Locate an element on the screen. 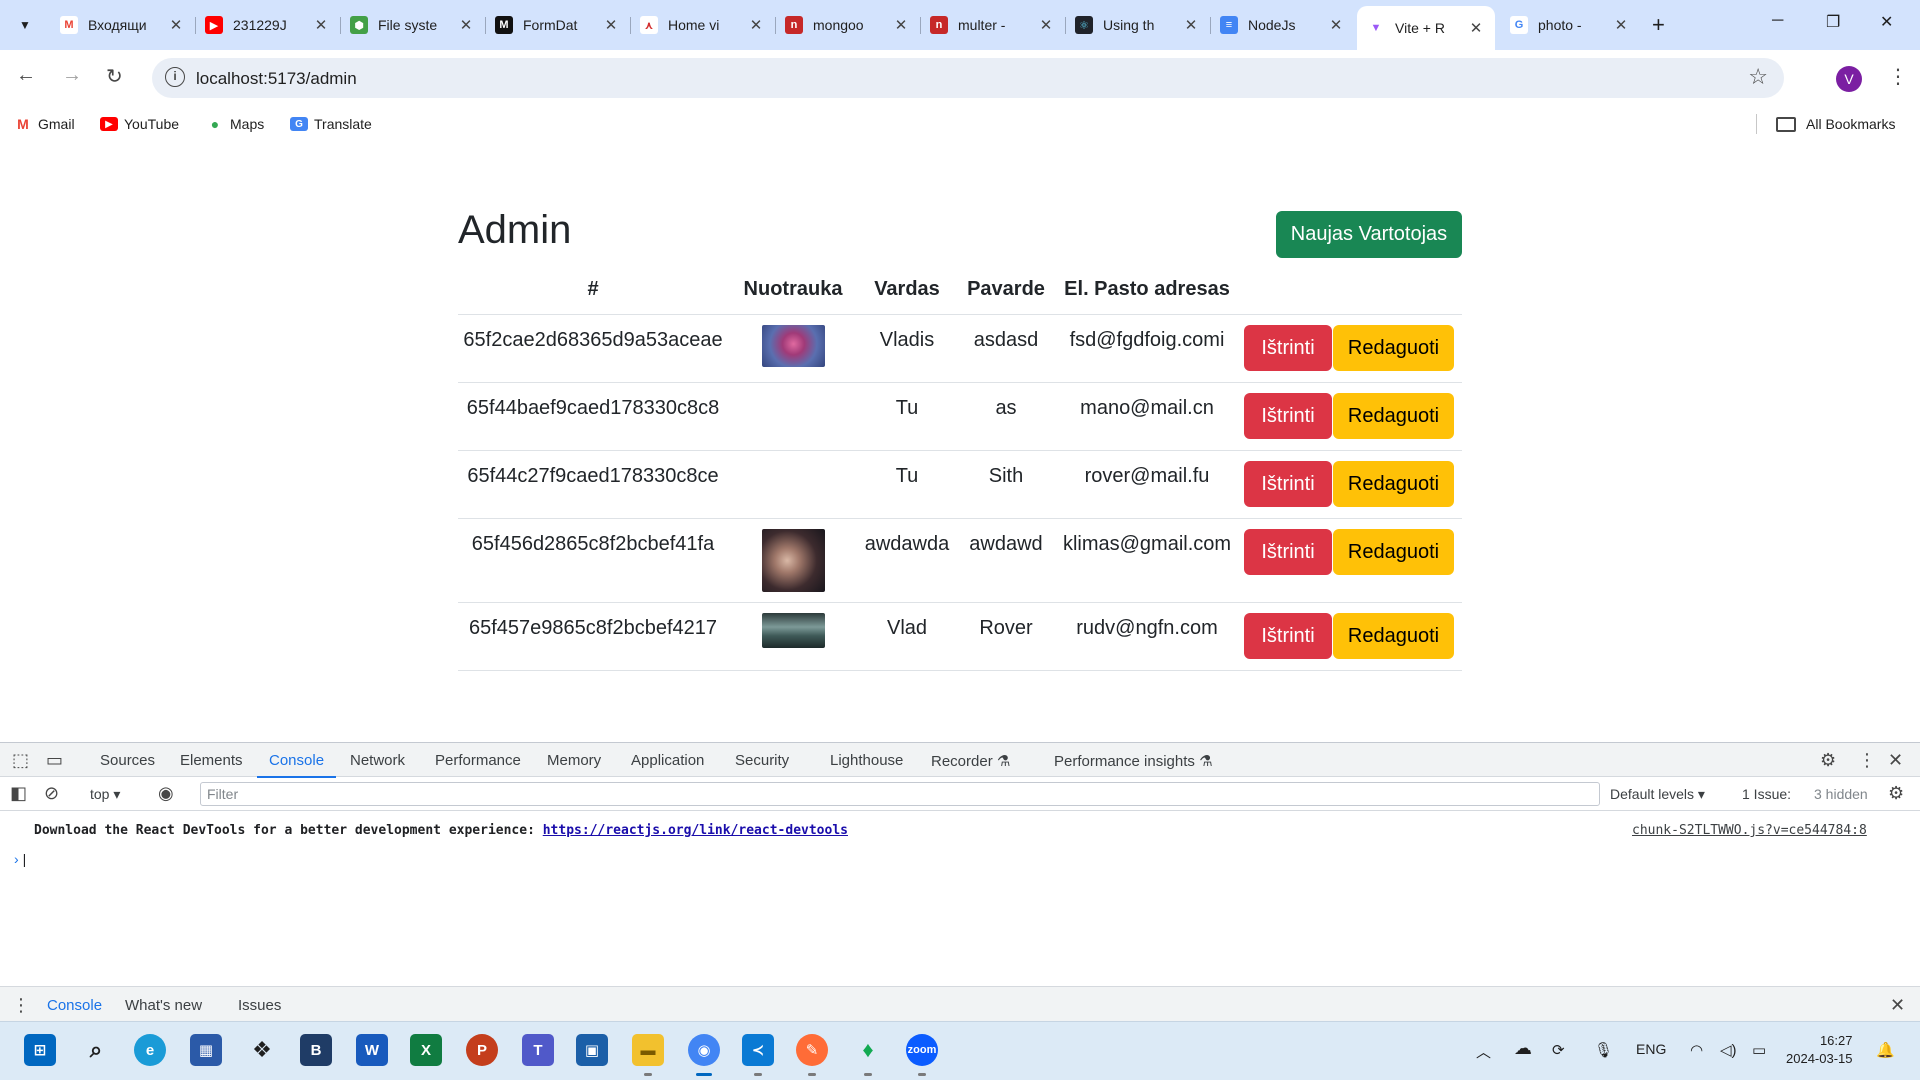  react-devtools-link: https://reactjs.org/link/react-devtools is located at coordinates (695, 830).